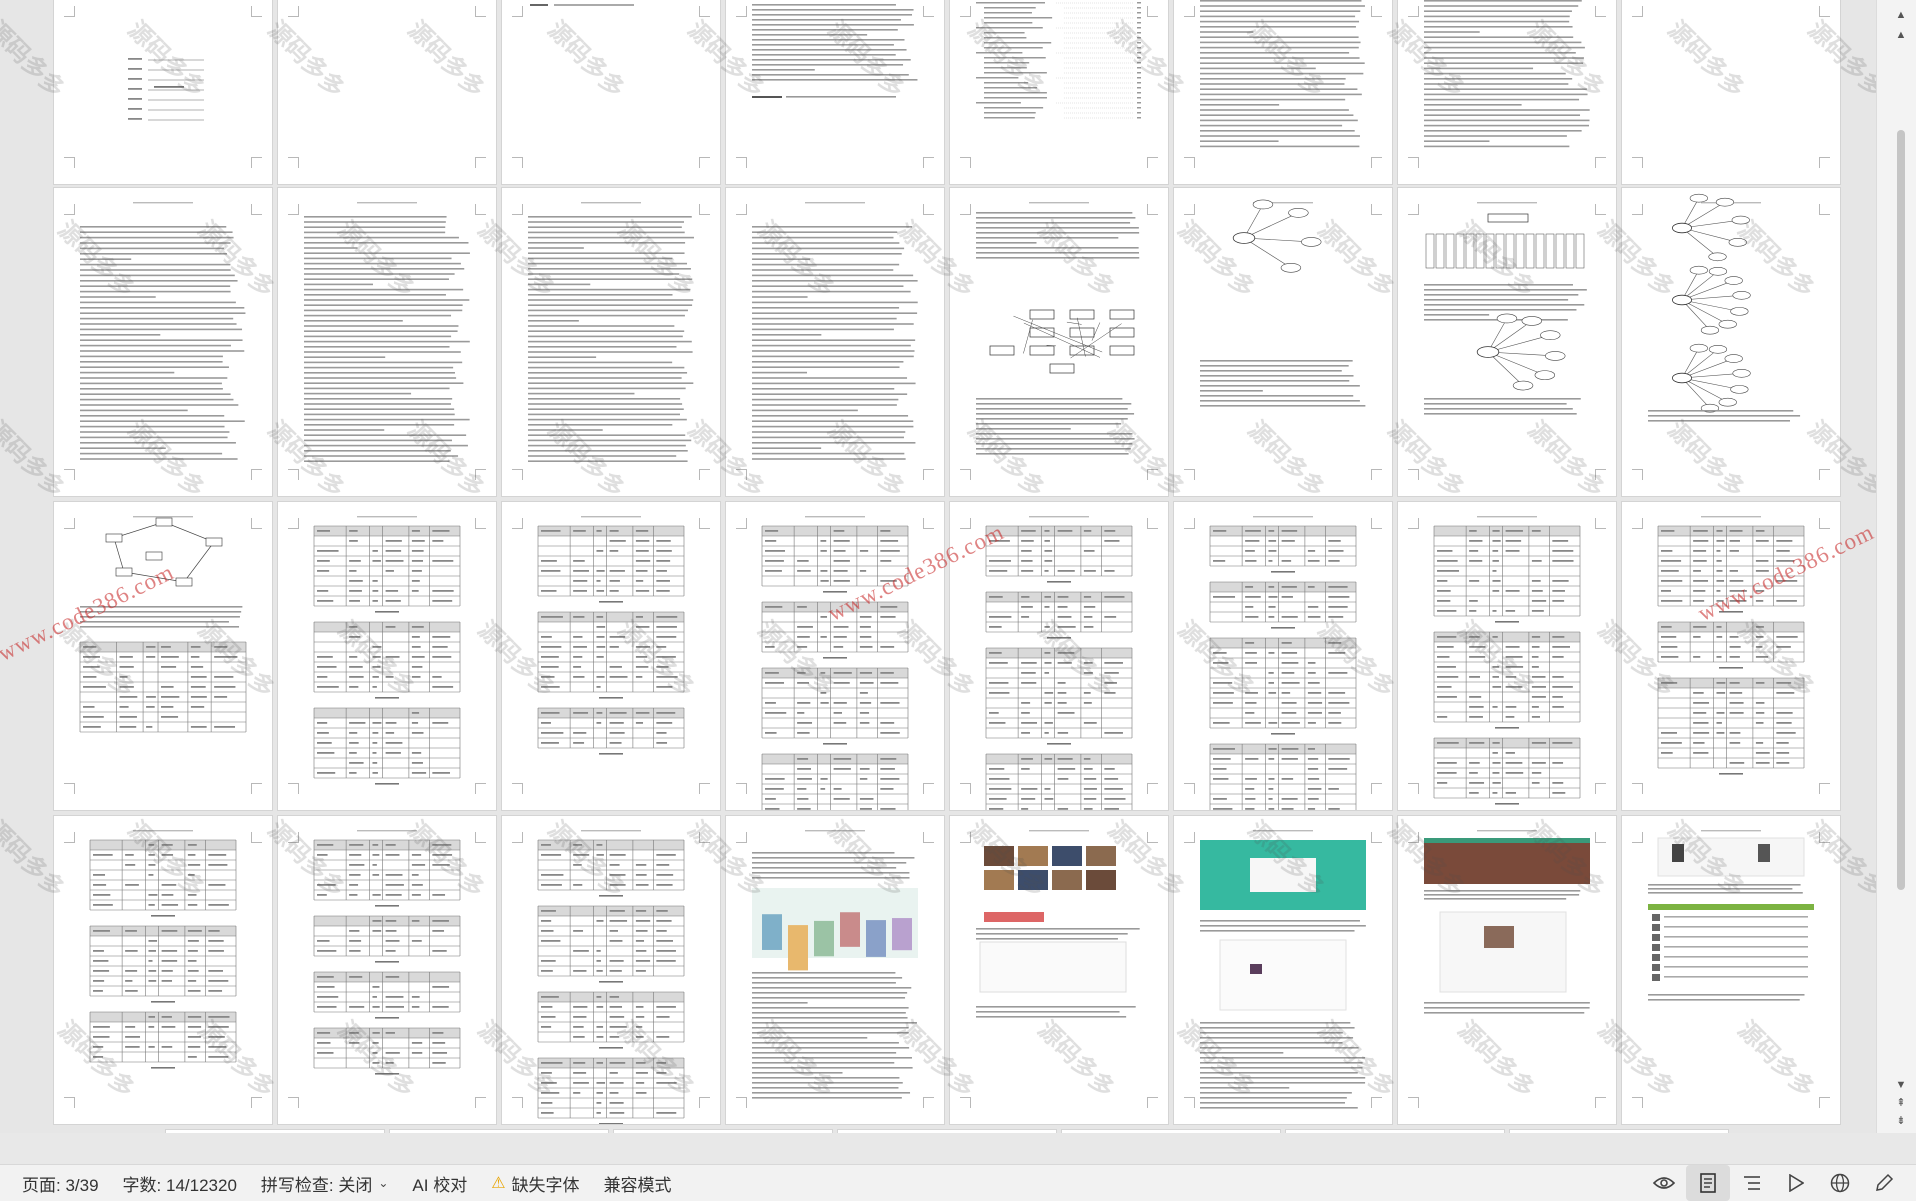 The height and width of the screenshot is (1201, 1916). Describe the element at coordinates (1901, 1085) in the screenshot. I see `scroll-down-icon: ▼` at that location.